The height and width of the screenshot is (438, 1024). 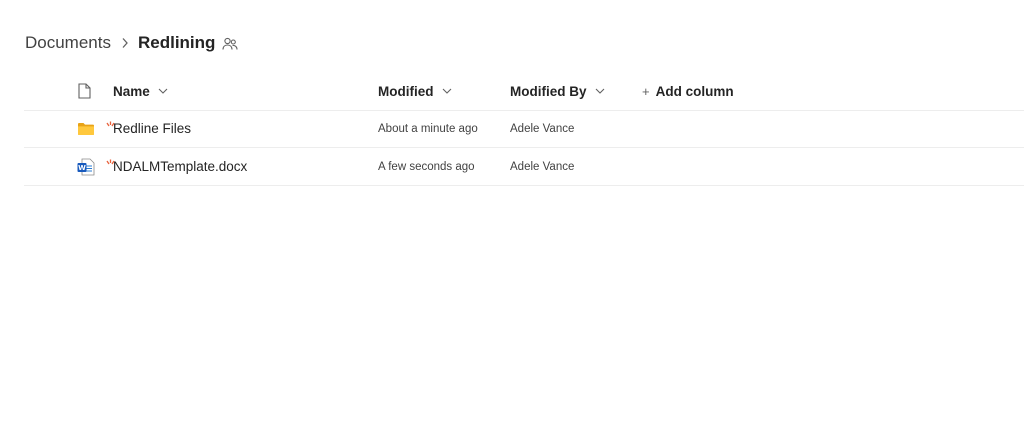 What do you see at coordinates (180, 166) in the screenshot?
I see `file-name-link: NDALMTemplate.docx` at bounding box center [180, 166].